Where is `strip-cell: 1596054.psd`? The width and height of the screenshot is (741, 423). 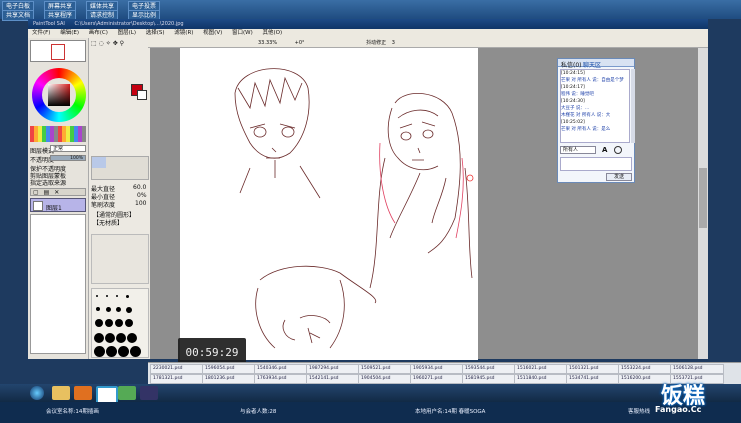 strip-cell: 1596054.psd is located at coordinates (229, 369).